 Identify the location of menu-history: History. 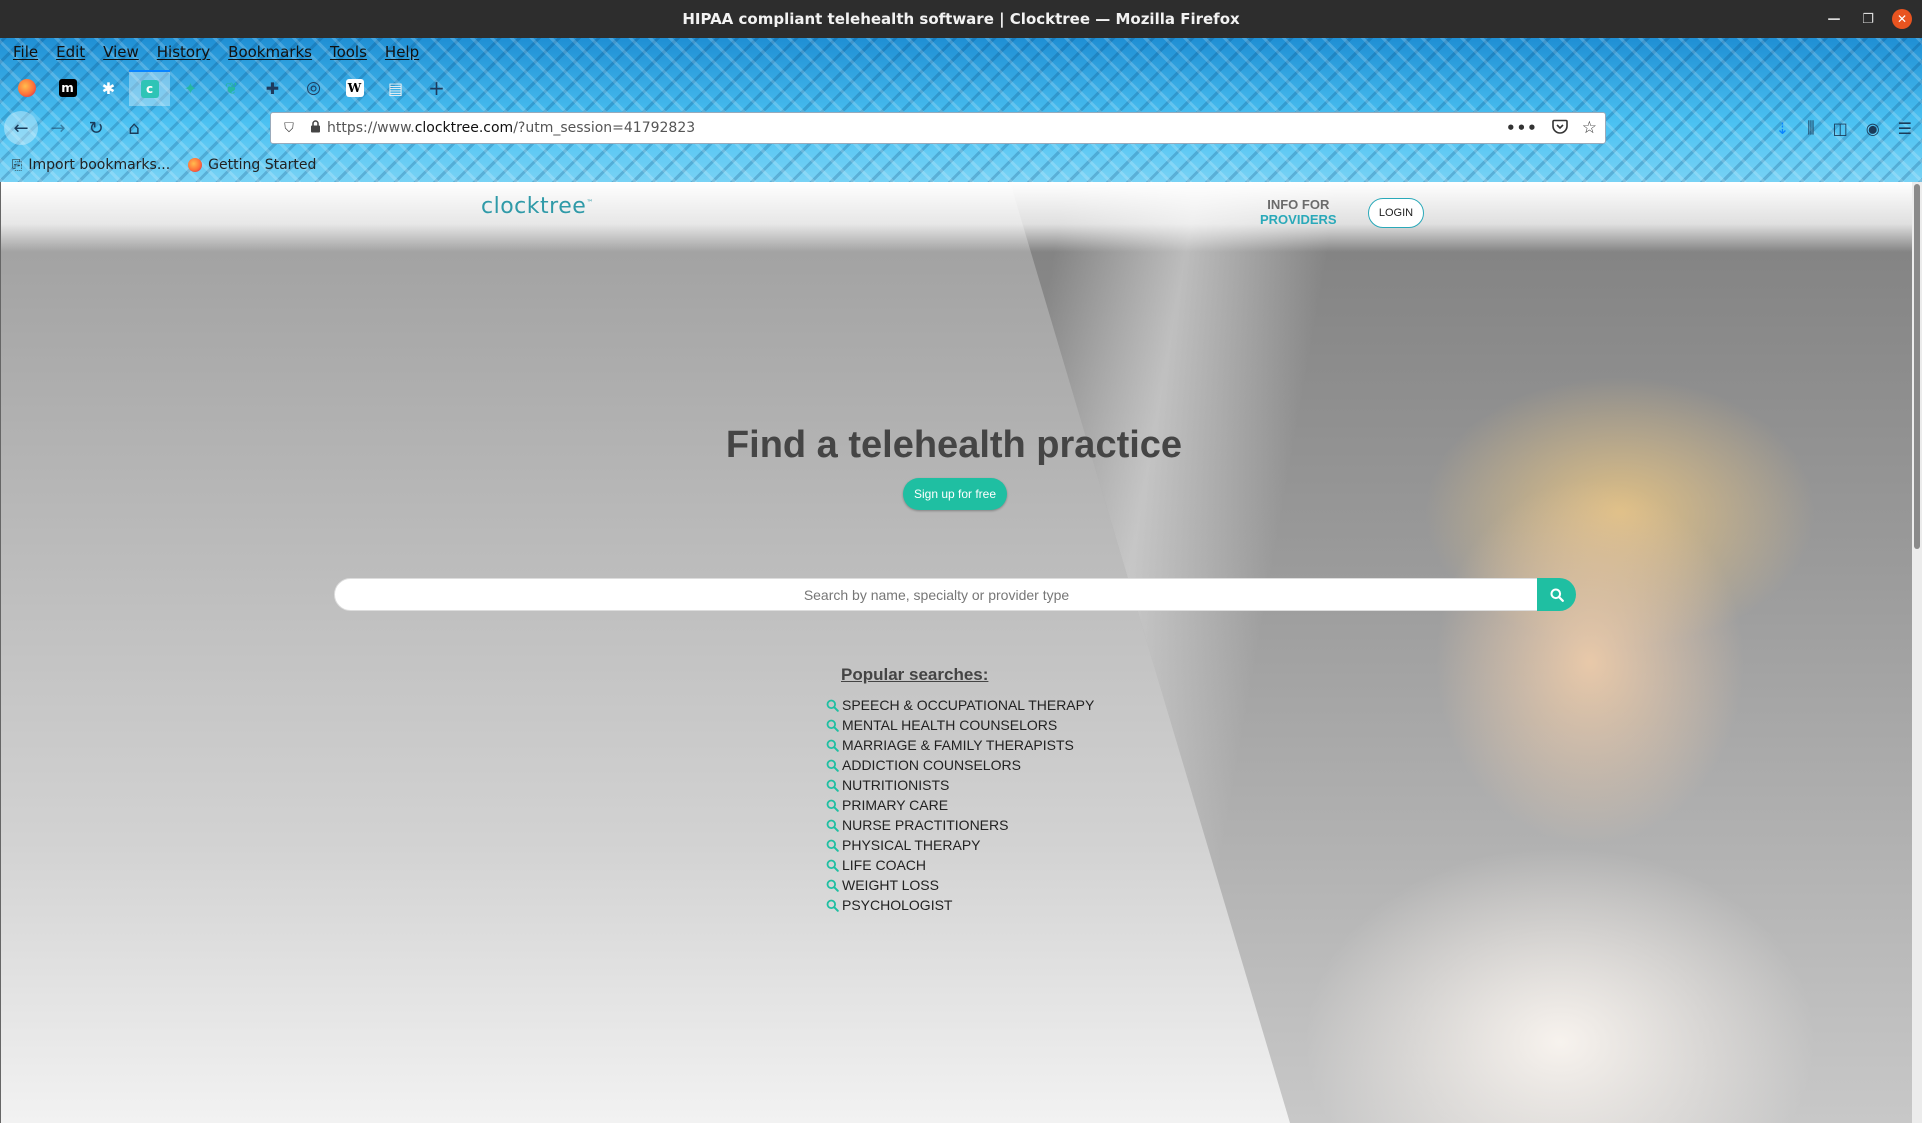
(183, 52).